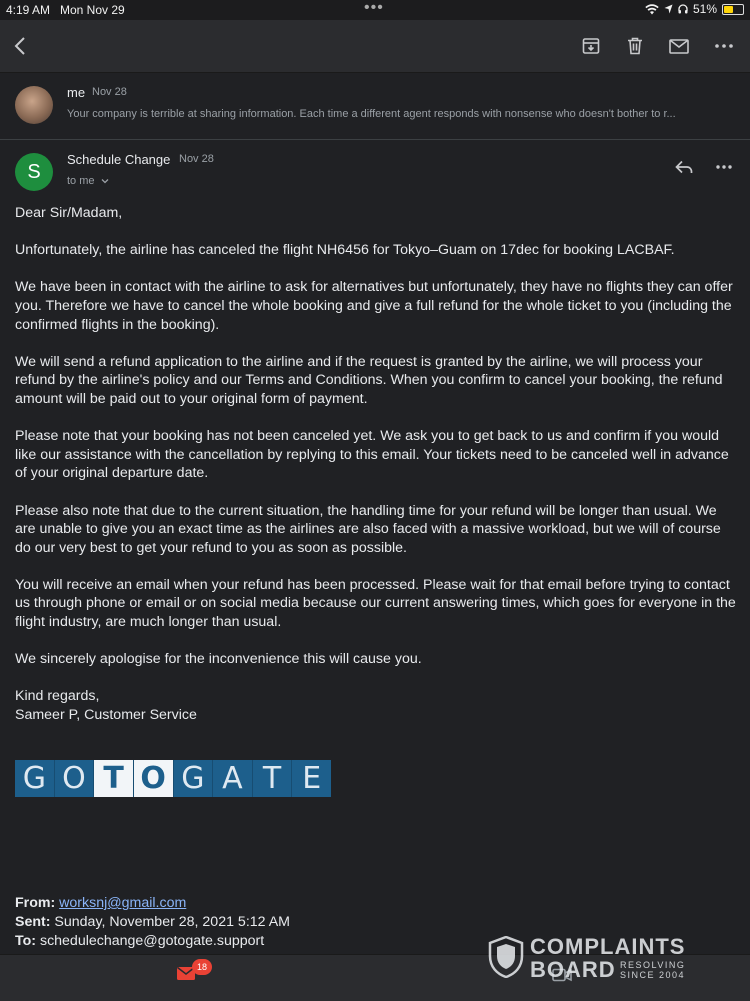  I want to click on unread-count-badge: 18, so click(202, 967).